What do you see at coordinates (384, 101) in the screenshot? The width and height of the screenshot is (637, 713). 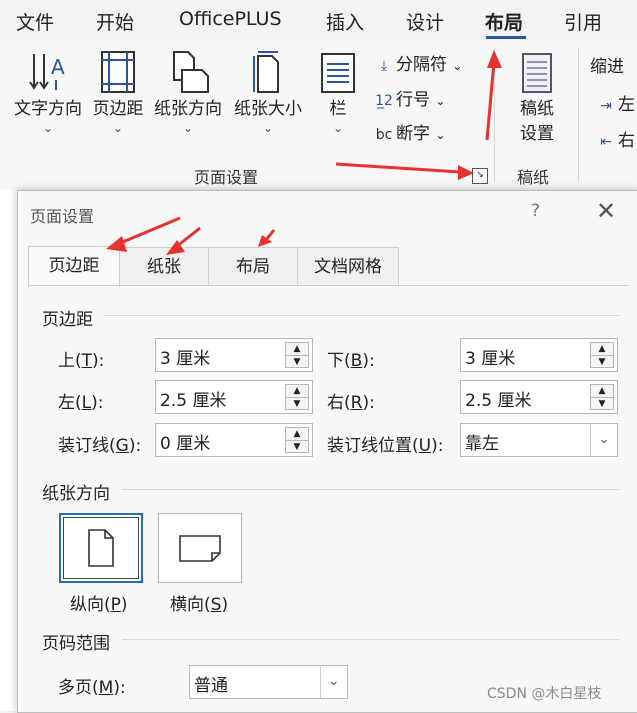 I see `line-numbers-icon: 1̲2` at bounding box center [384, 101].